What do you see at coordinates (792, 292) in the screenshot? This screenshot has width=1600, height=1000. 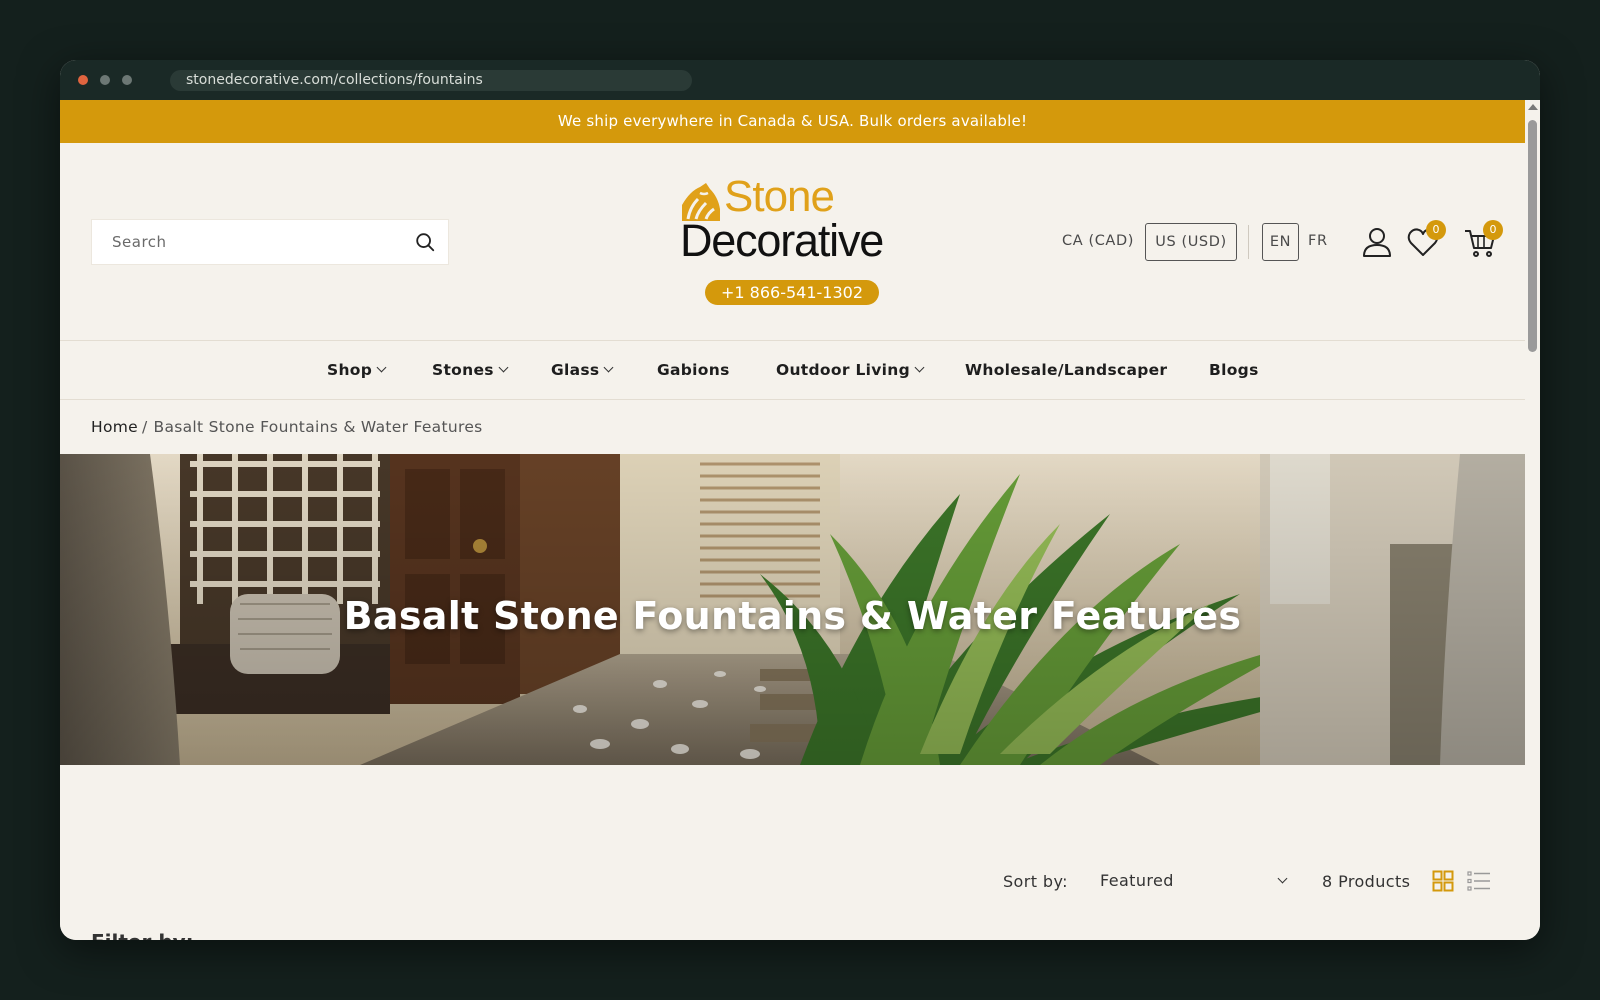 I see `phone-badge: +1 866-541-1302` at bounding box center [792, 292].